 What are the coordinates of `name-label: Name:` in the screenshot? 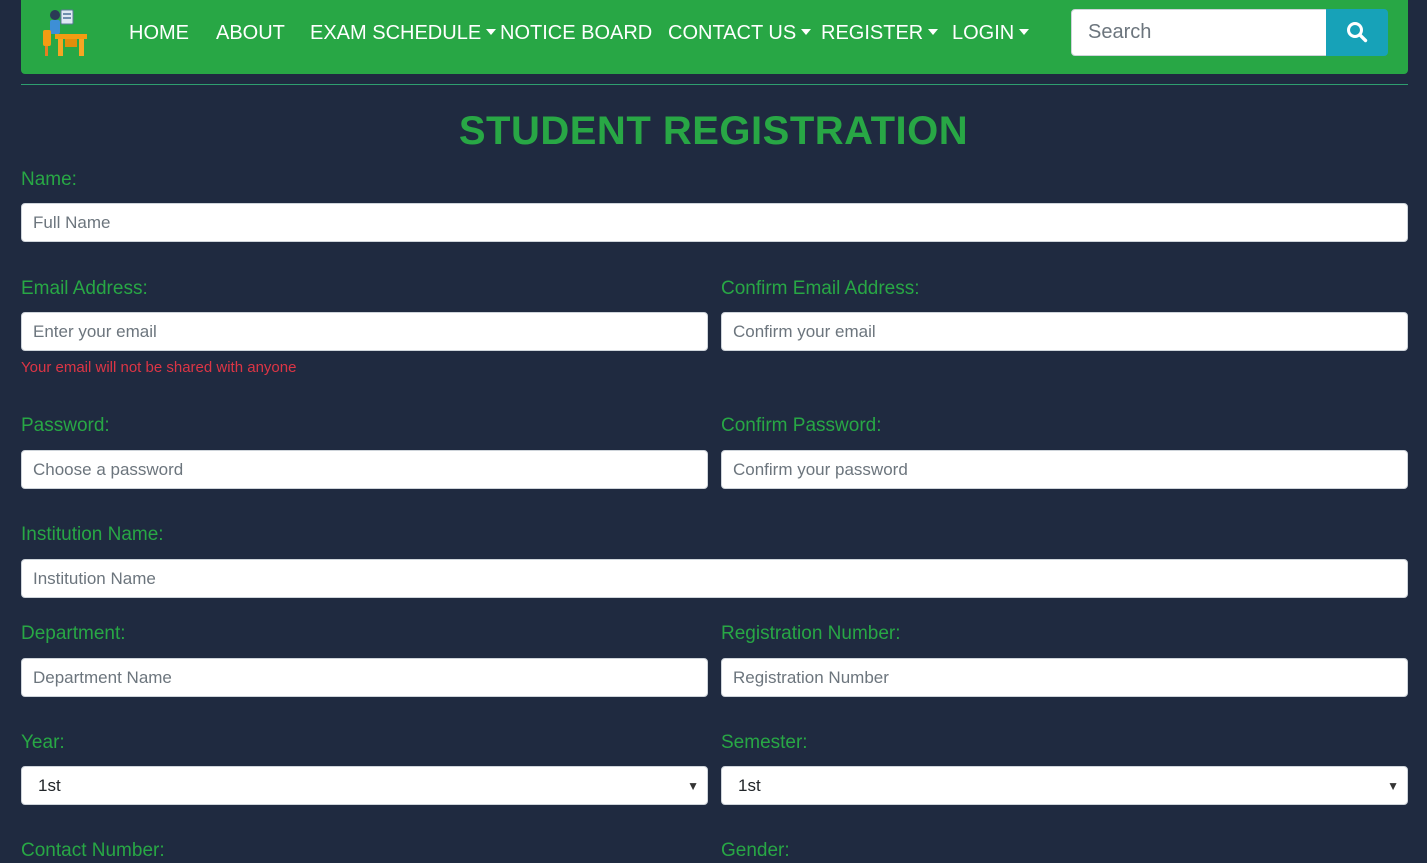 It's located at (49, 179).